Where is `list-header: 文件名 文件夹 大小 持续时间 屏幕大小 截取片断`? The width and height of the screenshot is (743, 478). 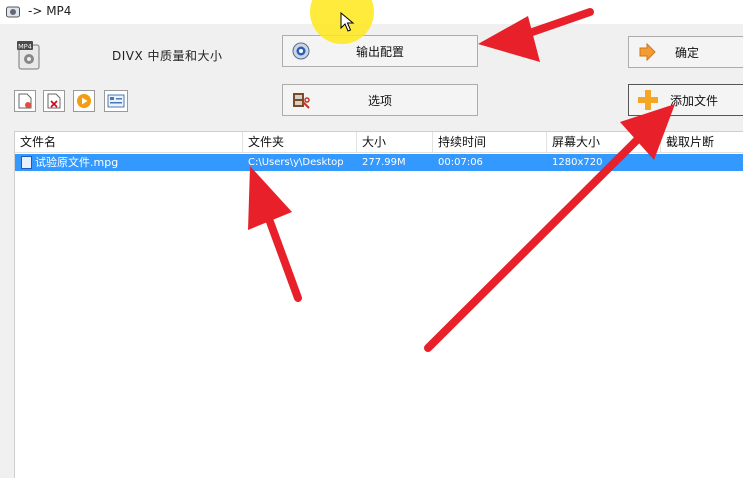
list-header: 文件名 文件夹 大小 持续时间 屏幕大小 截取片断 is located at coordinates (379, 142).